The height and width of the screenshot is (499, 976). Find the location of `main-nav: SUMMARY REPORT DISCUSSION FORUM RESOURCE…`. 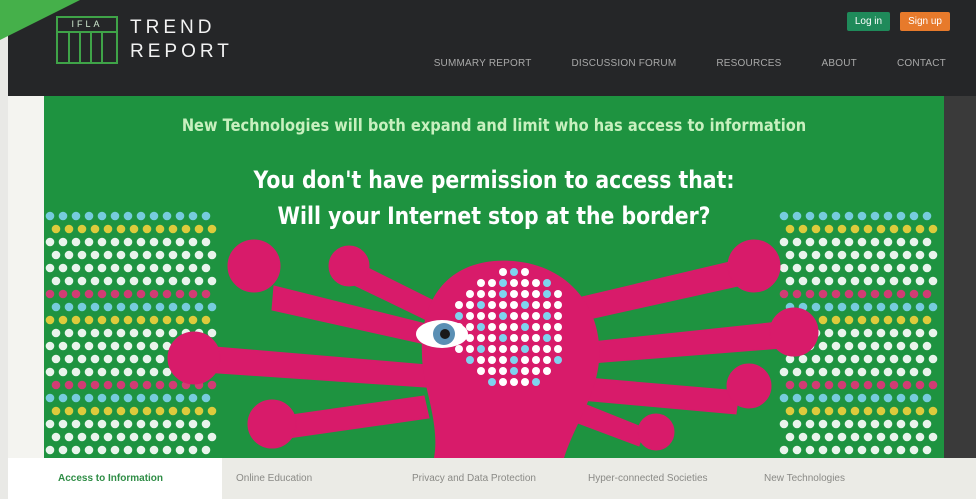

main-nav: SUMMARY REPORT DISCUSSION FORUM RESOURCE… is located at coordinates (690, 63).